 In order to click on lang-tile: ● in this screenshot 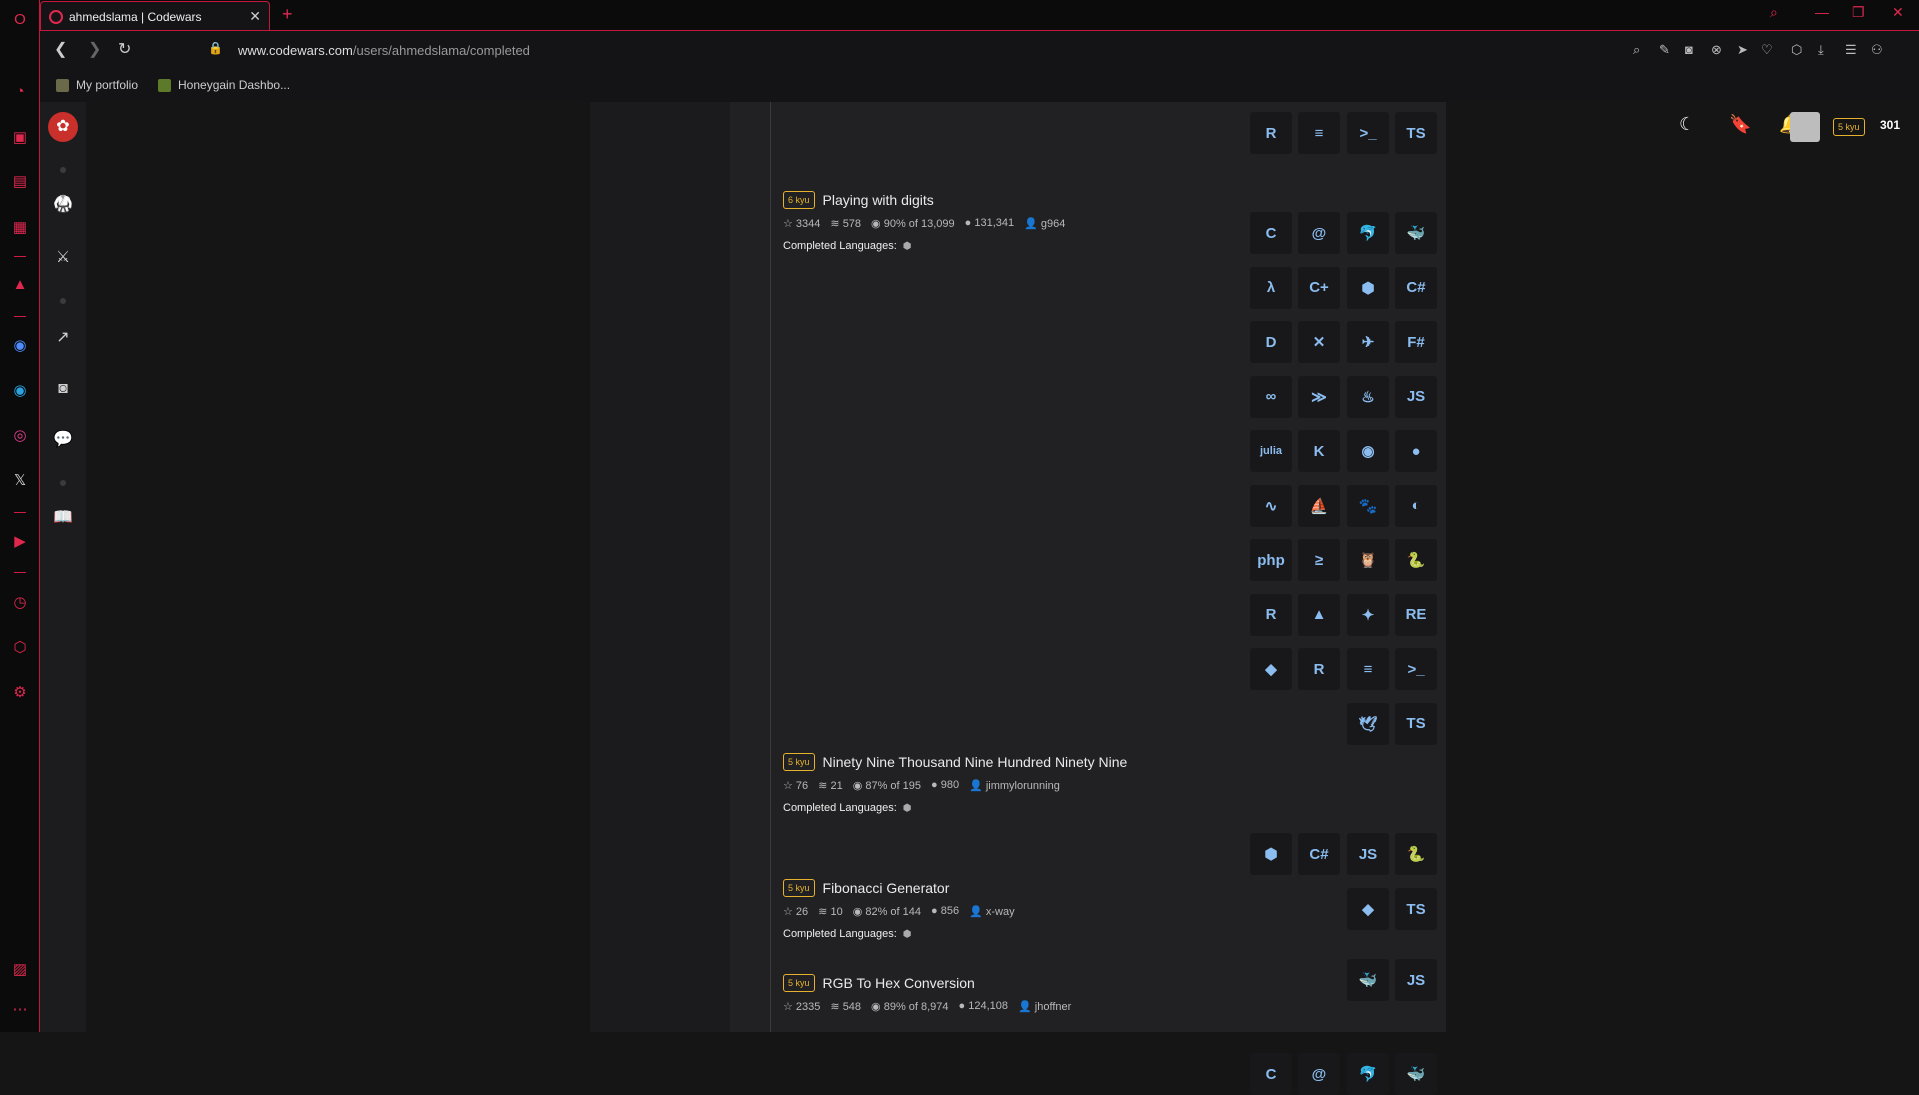, I will do `click(1416, 451)`.